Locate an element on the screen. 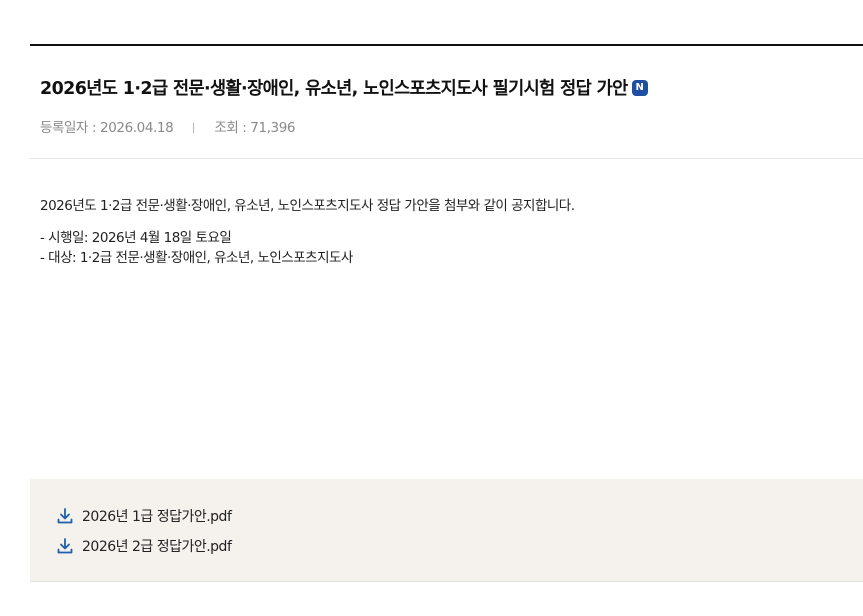  registration-date: 등록일자 : 2026.04.18 is located at coordinates (107, 128).